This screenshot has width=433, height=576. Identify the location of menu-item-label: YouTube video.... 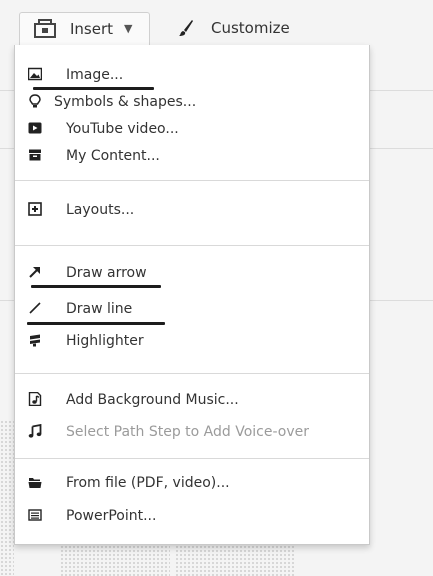
(122, 129).